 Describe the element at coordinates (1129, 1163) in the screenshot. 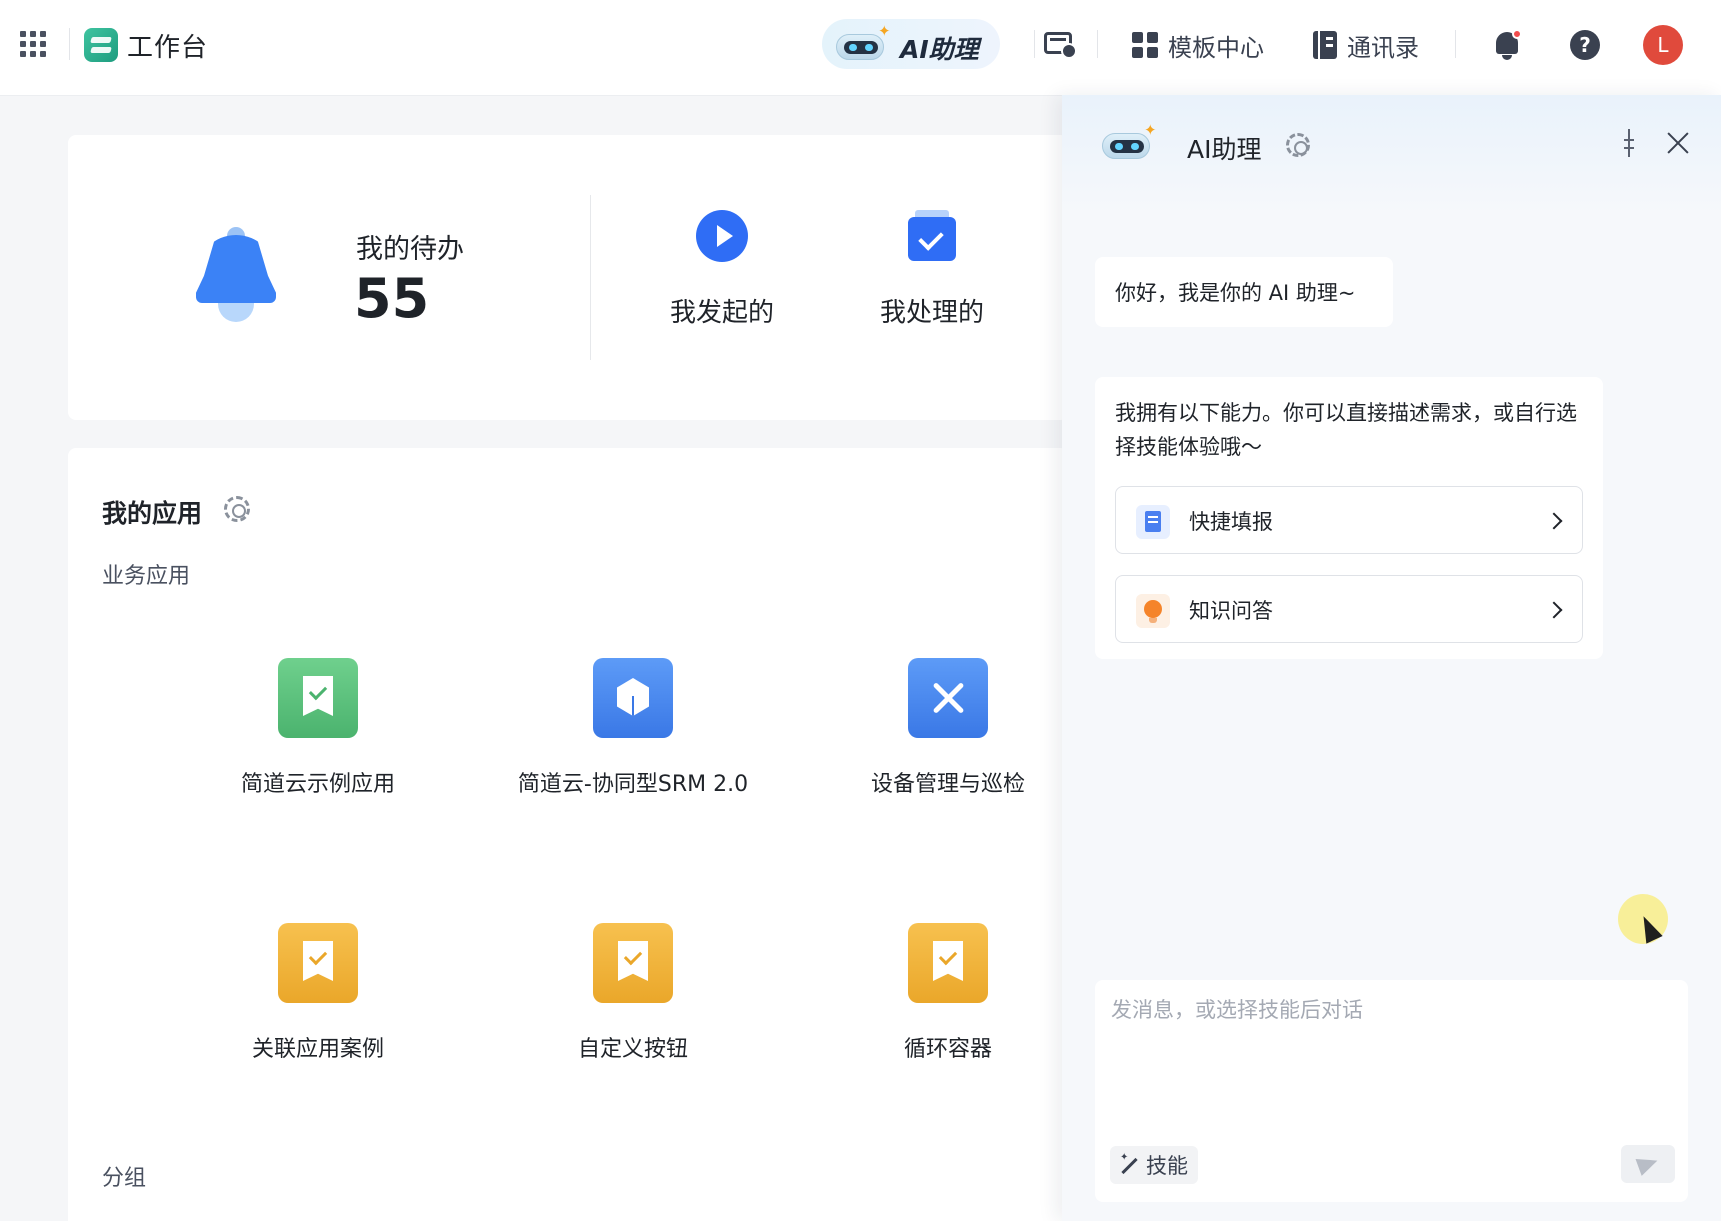

I see `magic-wand-icon` at that location.